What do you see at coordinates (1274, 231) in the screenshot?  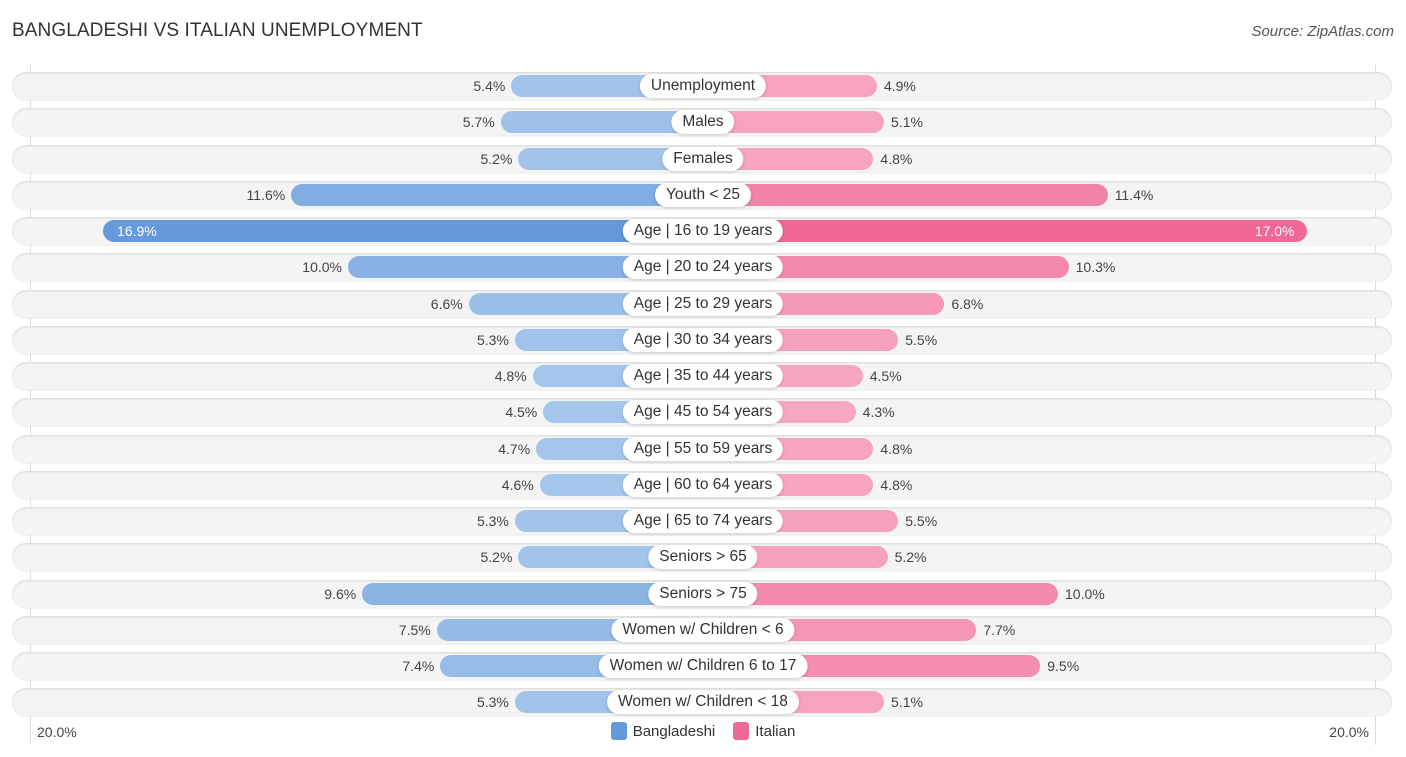 I see `value-label-italian: 17.0%` at bounding box center [1274, 231].